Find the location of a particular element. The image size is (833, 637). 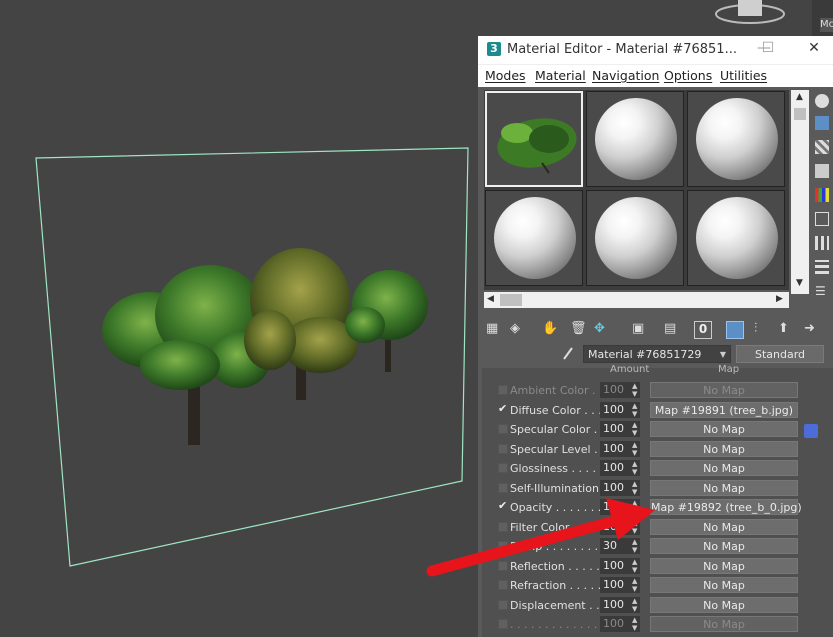

go-forward-to-sibling-icon: ➜ is located at coordinates (813, 330).